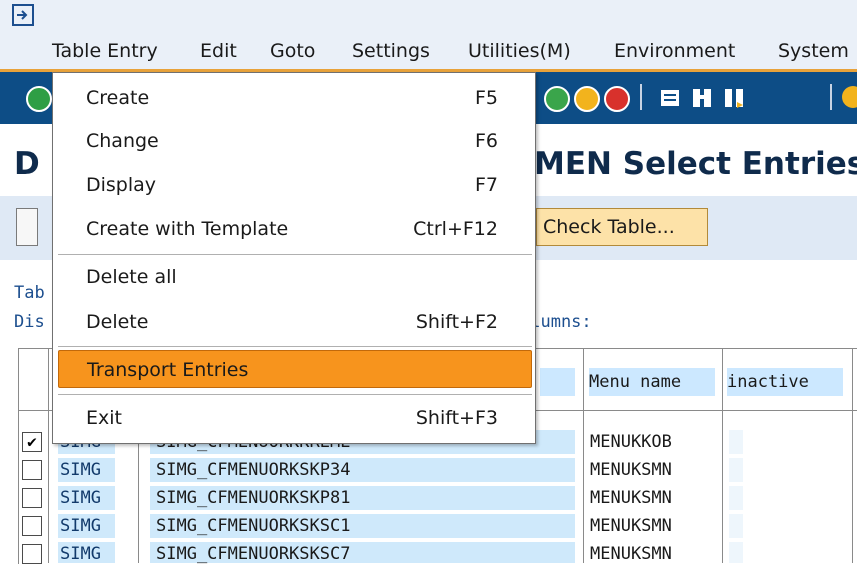 The image size is (857, 566). Describe the element at coordinates (557, 382) in the screenshot. I see `column-header-fragment` at that location.